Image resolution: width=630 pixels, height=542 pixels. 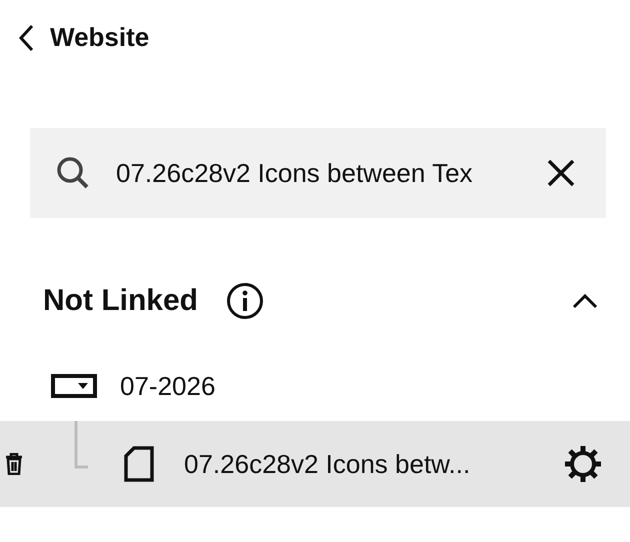 I want to click on collapse-icon, so click(x=585, y=301).